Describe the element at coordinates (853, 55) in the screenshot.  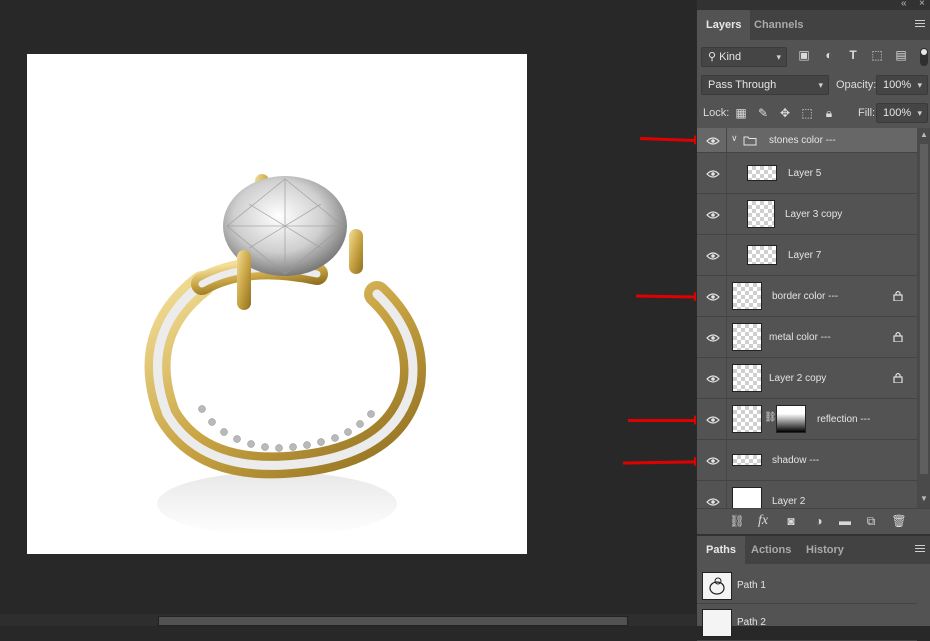
I see `type-filter-icon: T` at that location.